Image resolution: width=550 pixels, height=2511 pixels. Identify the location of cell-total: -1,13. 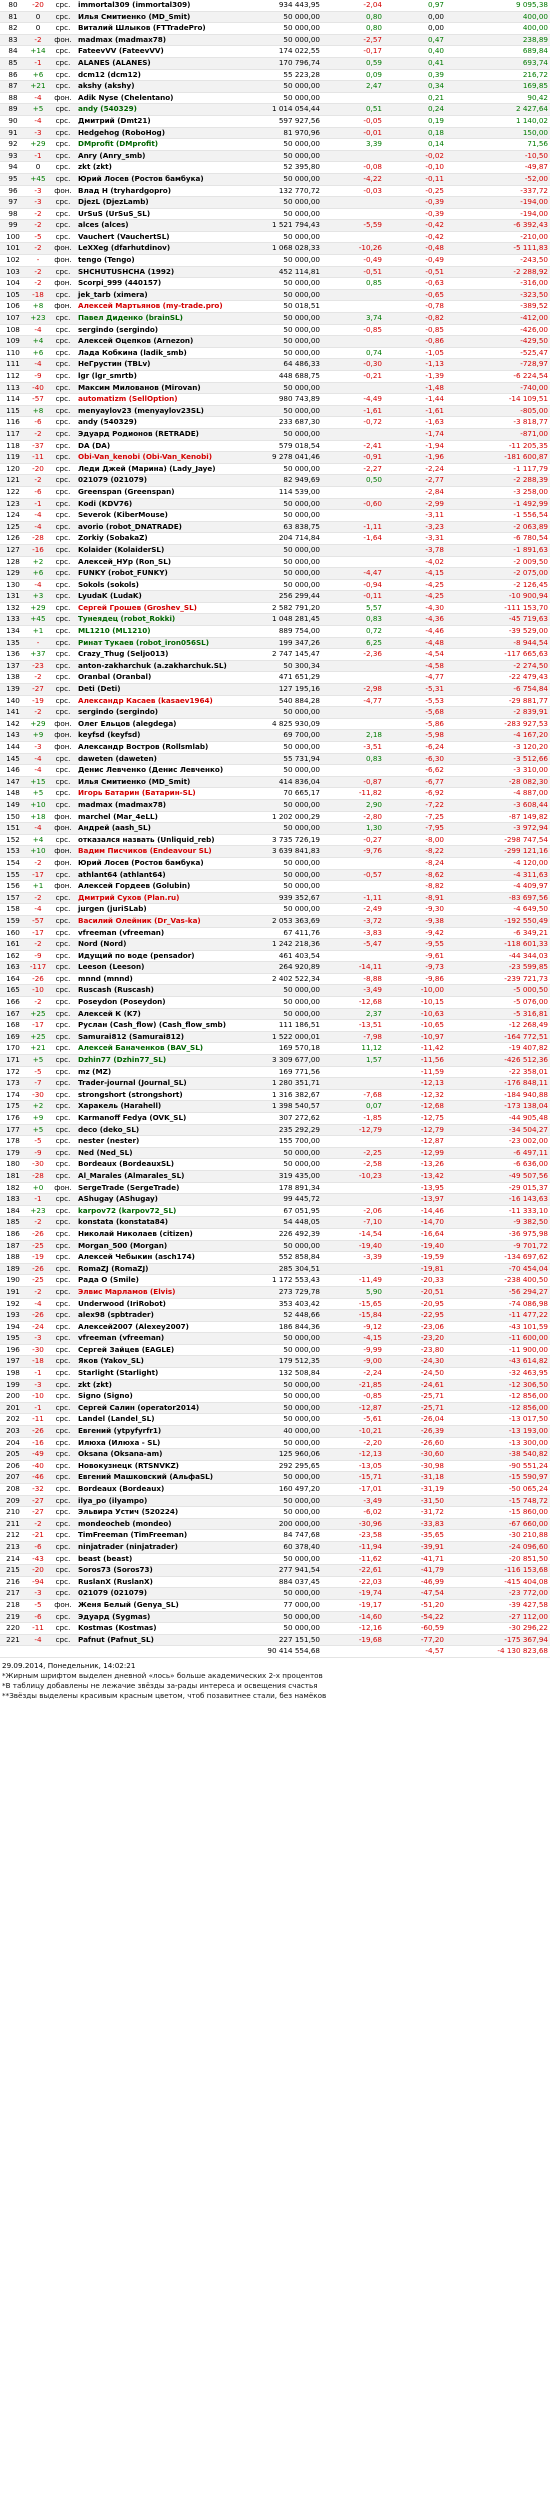
(415, 364).